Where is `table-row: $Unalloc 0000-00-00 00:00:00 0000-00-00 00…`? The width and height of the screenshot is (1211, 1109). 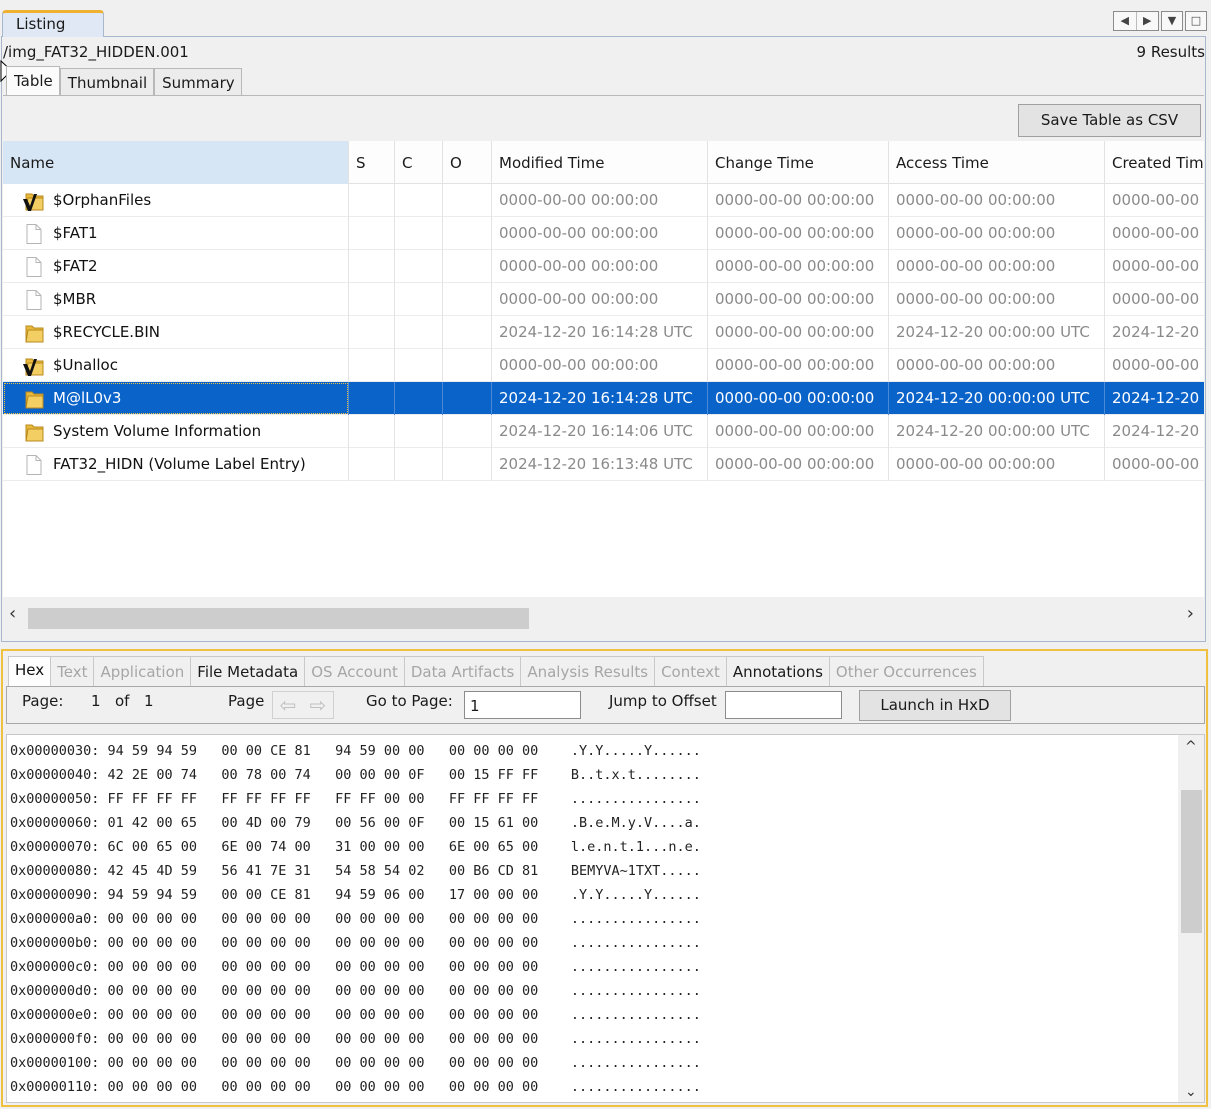
table-row: $Unalloc 0000-00-00 00:00:00 0000-00-00 00… is located at coordinates (603, 365).